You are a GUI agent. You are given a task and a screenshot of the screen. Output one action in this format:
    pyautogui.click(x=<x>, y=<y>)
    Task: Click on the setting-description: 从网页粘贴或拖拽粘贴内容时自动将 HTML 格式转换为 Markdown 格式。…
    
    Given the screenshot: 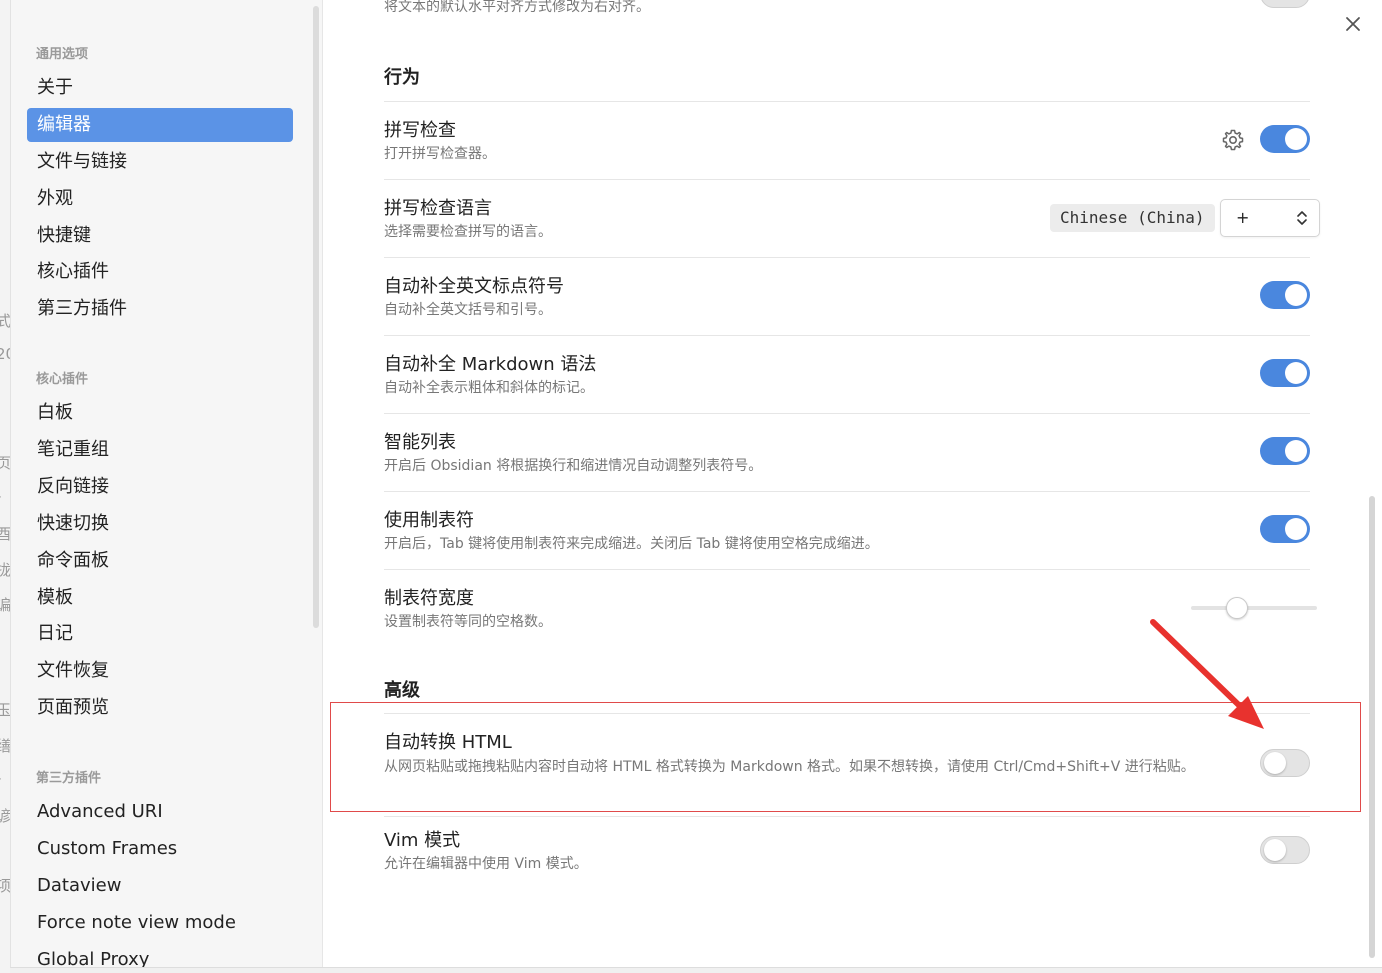 What is the action you would take?
    pyautogui.click(x=789, y=767)
    